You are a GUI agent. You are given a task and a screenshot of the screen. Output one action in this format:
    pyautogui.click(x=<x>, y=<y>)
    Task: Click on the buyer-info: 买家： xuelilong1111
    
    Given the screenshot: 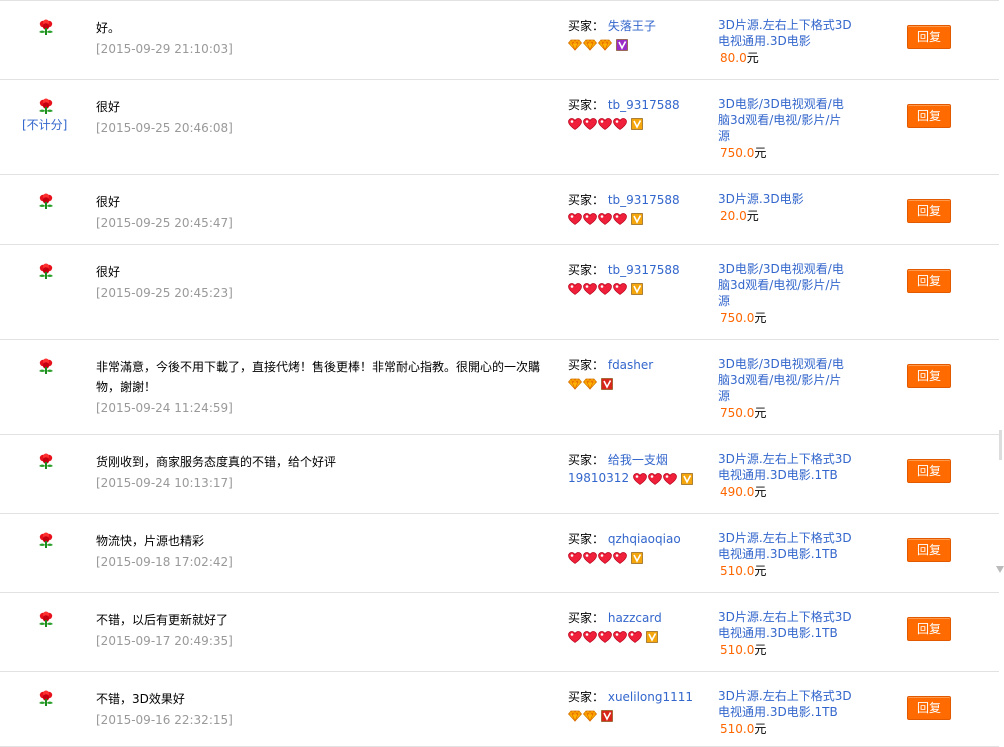 What is the action you would take?
    pyautogui.click(x=633, y=706)
    